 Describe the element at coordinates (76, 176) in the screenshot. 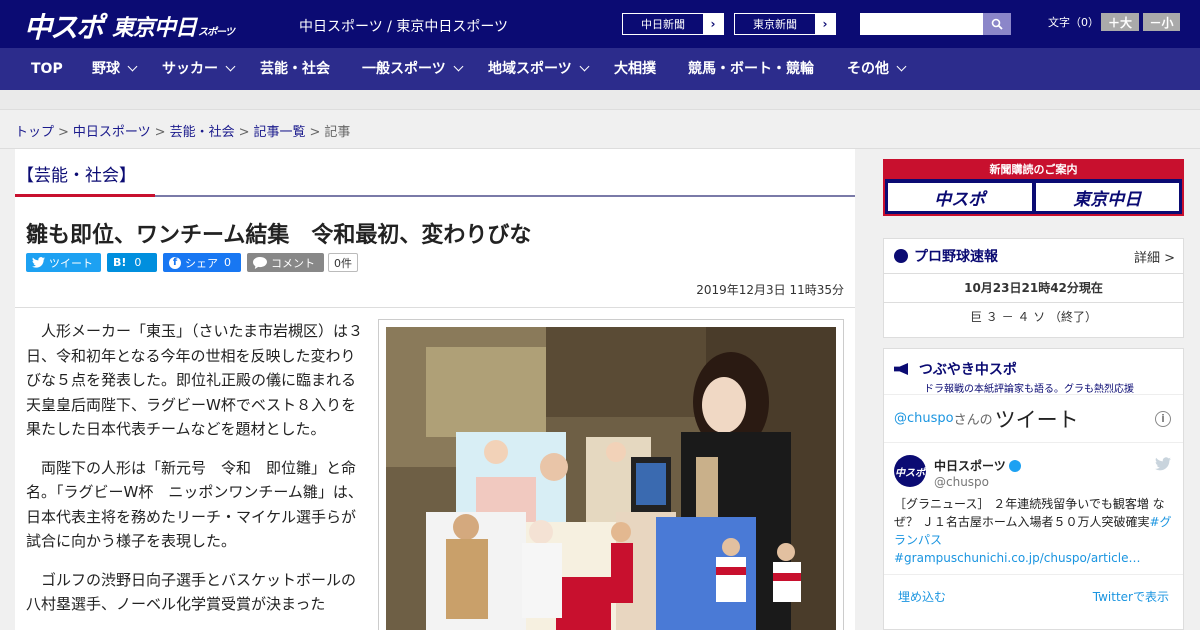

I see `section-title: 【芸能・社会】` at that location.